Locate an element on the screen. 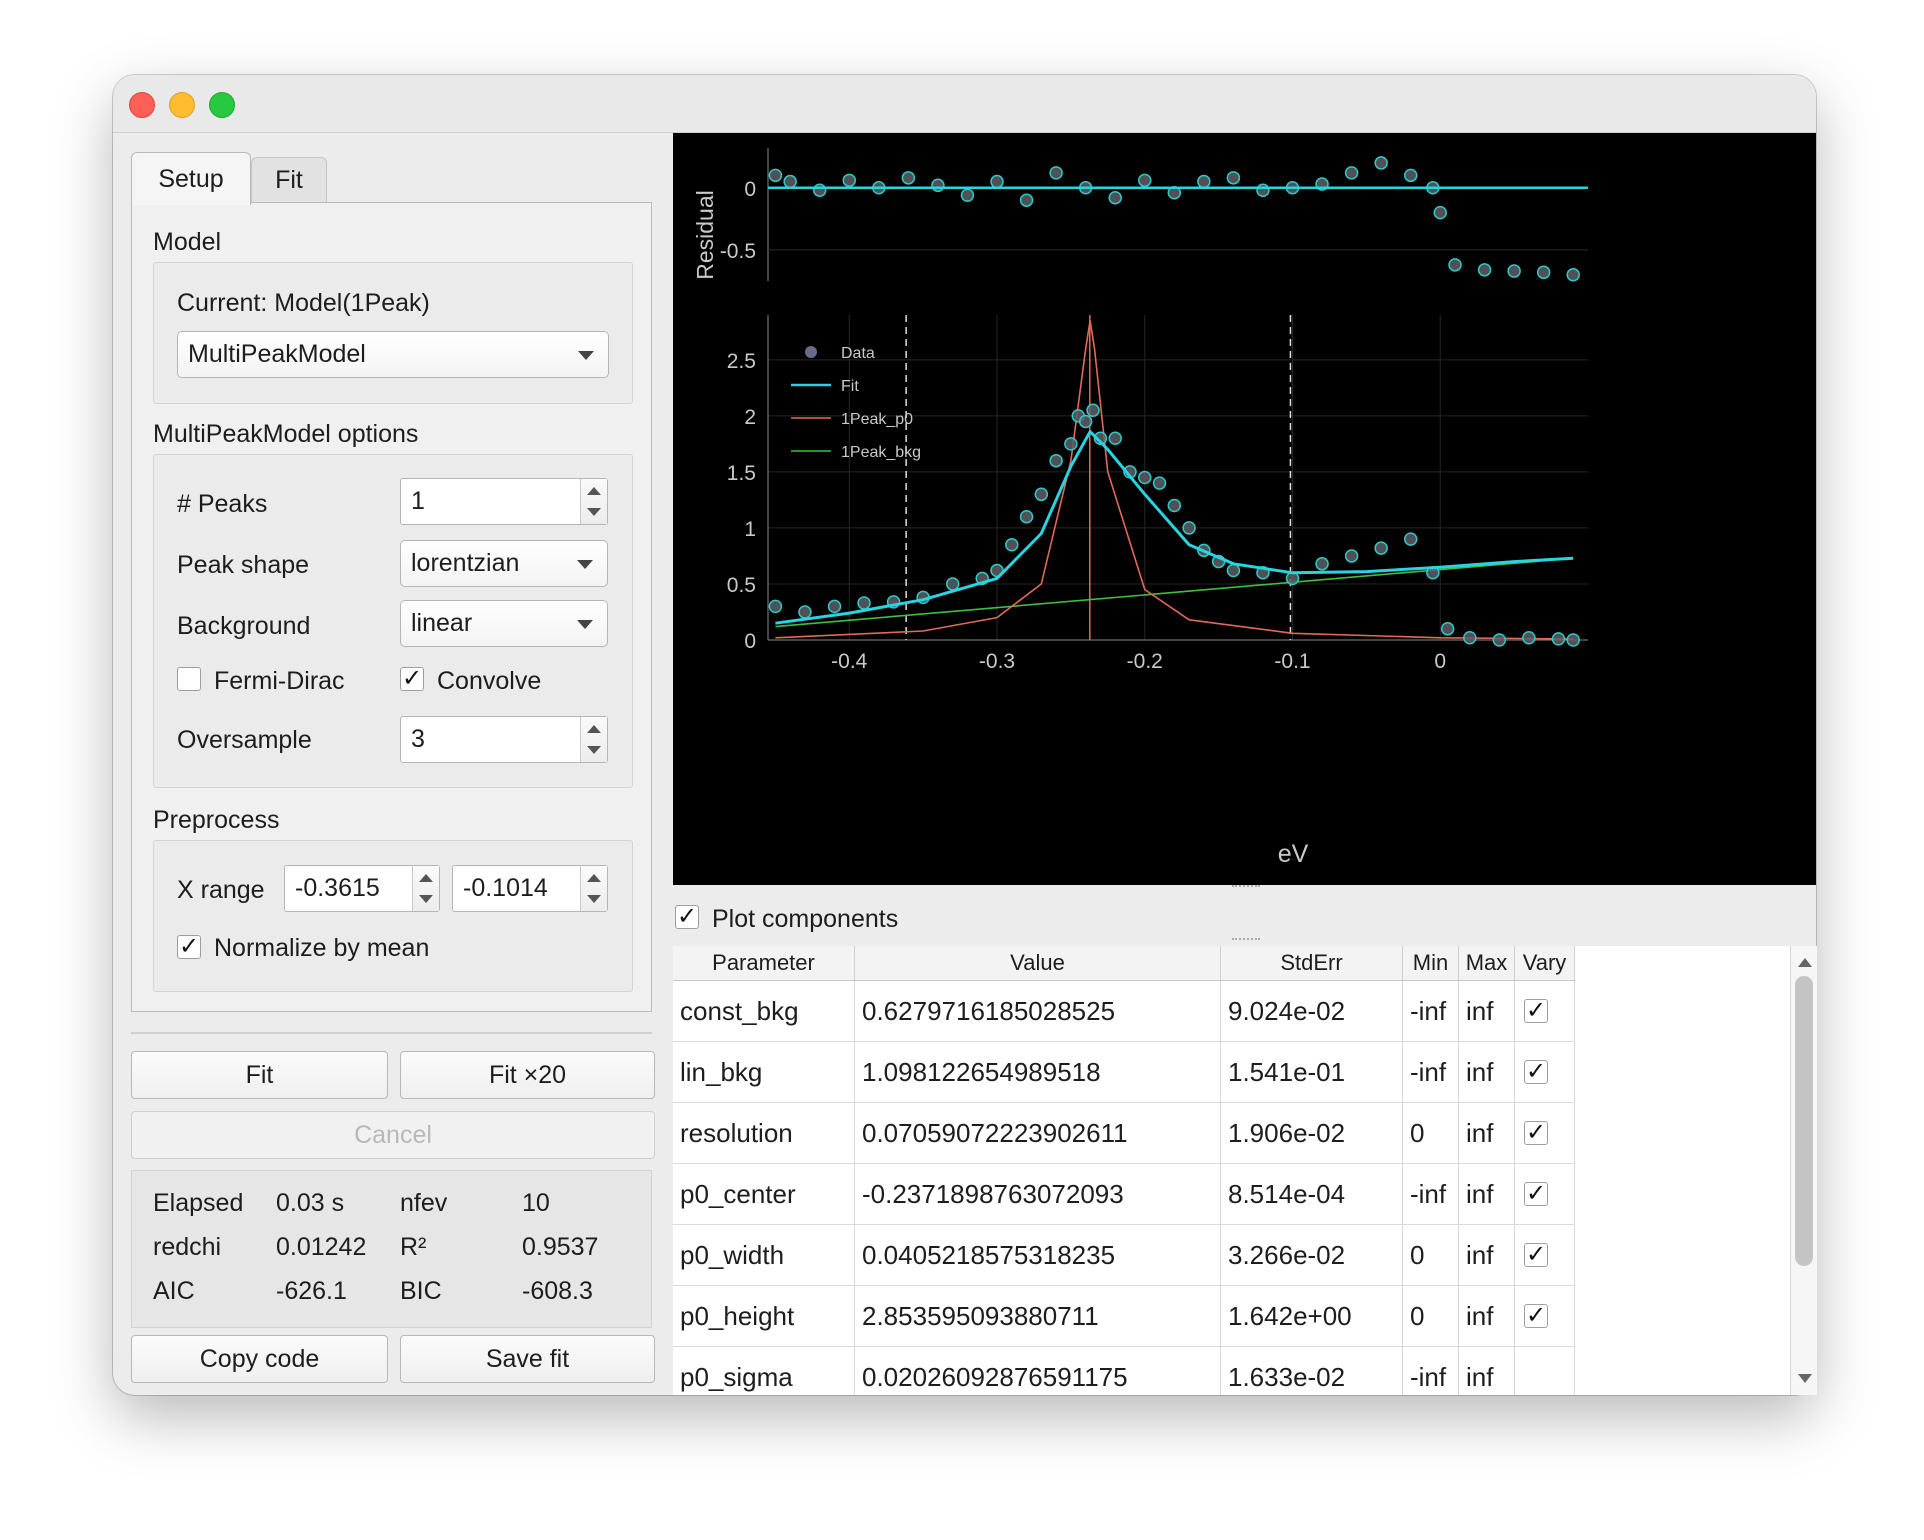  value-cell: 0.6279716185028525 is located at coordinates (1038, 1011).